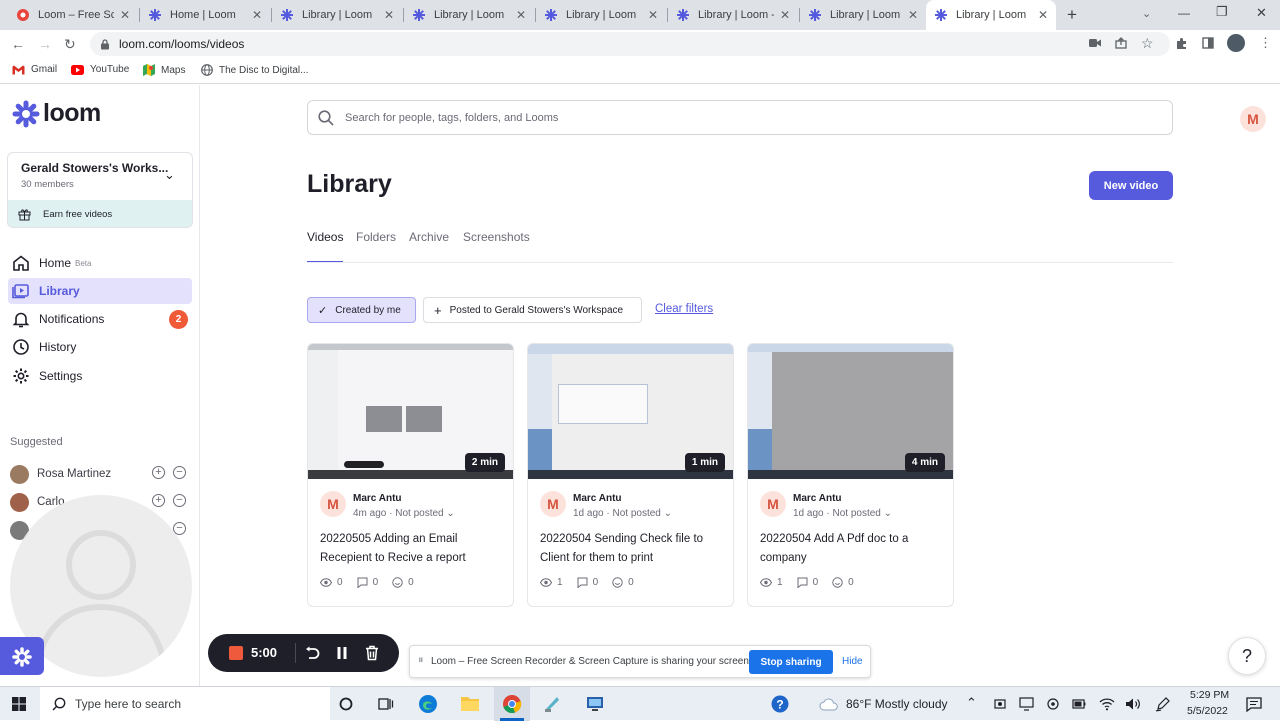  Describe the element at coordinates (100, 213) in the screenshot. I see `earn-free-videos: Earn free videos` at that location.